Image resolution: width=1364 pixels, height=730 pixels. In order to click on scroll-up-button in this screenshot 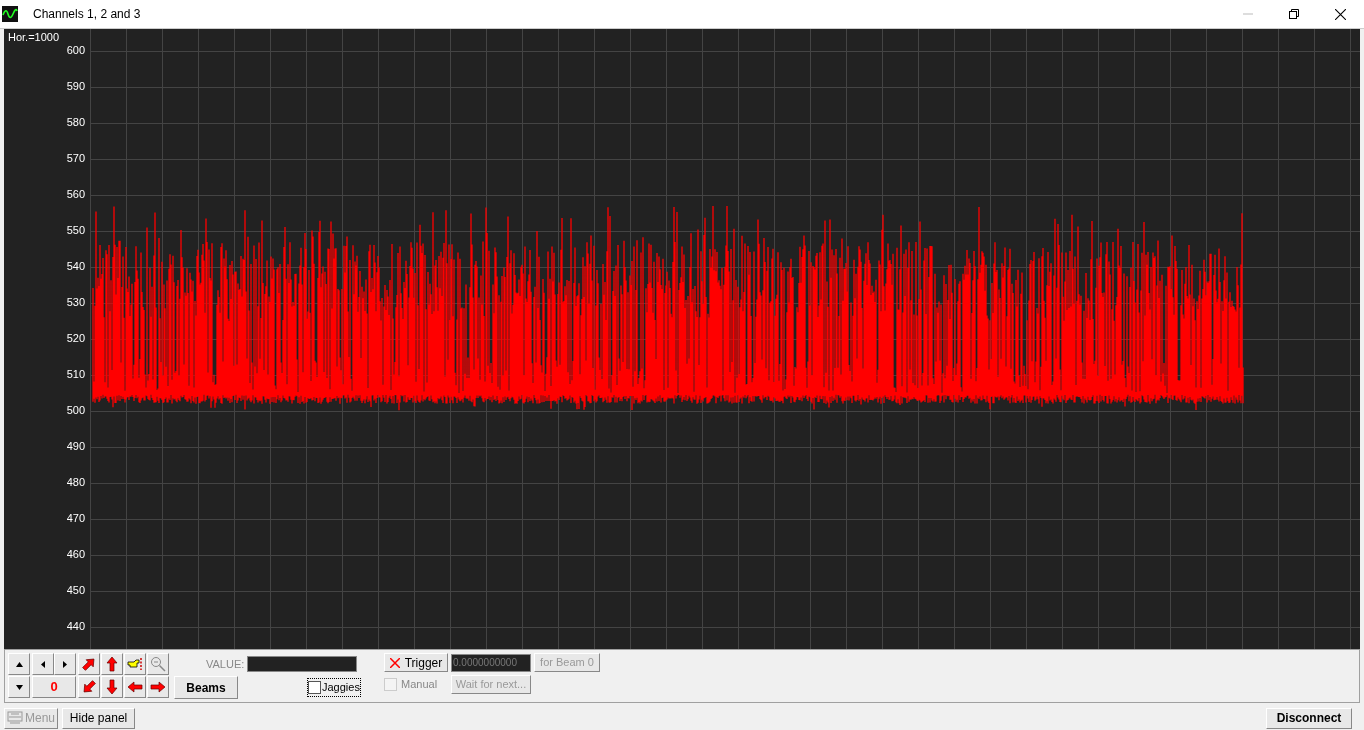, I will do `click(19, 664)`.